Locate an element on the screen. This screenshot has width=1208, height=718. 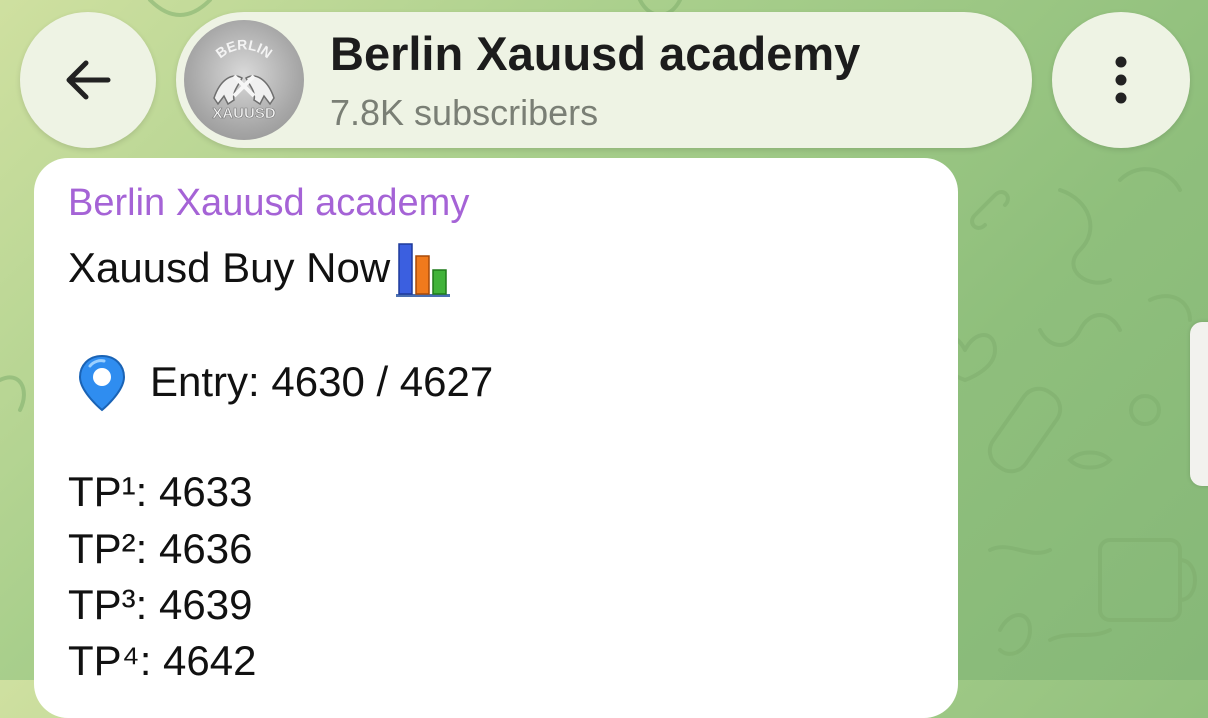
more-vertical-icon is located at coordinates (1121, 80).